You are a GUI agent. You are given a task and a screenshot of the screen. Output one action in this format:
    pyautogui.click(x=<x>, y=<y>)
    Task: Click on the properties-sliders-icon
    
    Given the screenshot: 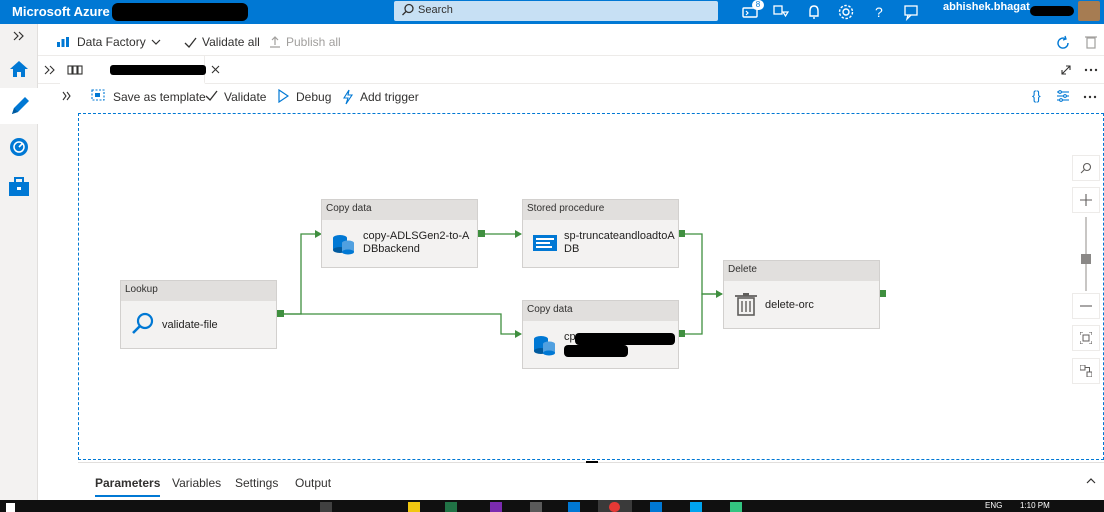 What is the action you would take?
    pyautogui.click(x=1063, y=96)
    